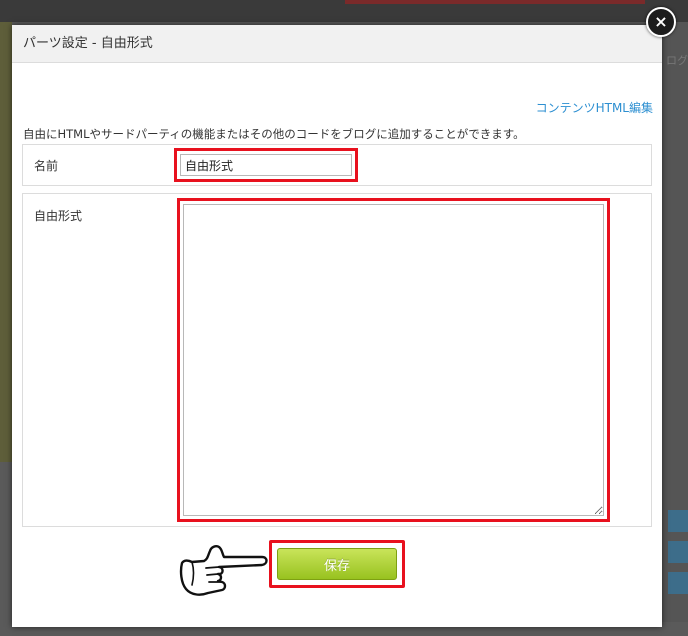 The width and height of the screenshot is (688, 636). Describe the element at coordinates (661, 22) in the screenshot. I see `close-icon: ×` at that location.